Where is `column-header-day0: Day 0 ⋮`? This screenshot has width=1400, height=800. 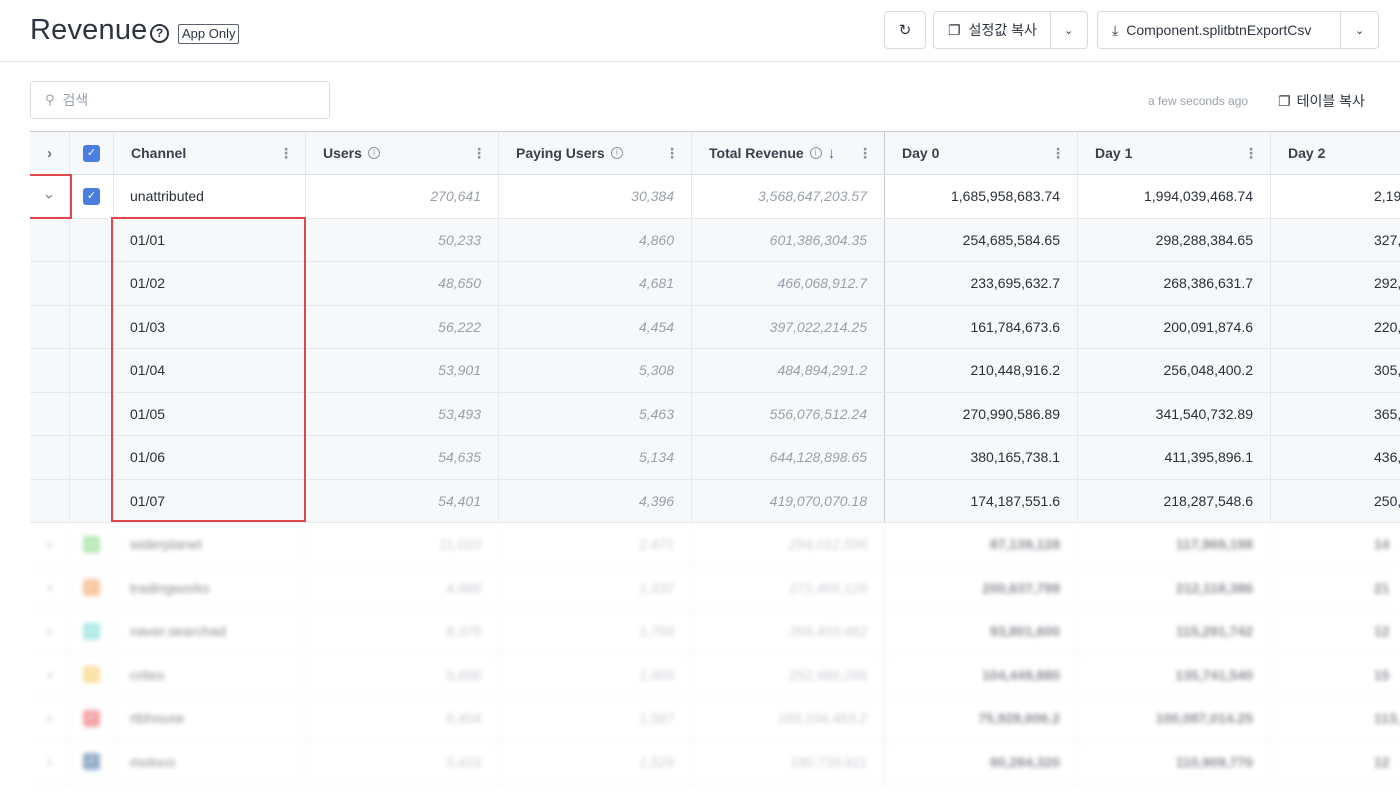 column-header-day0: Day 0 ⋮ is located at coordinates (981, 153).